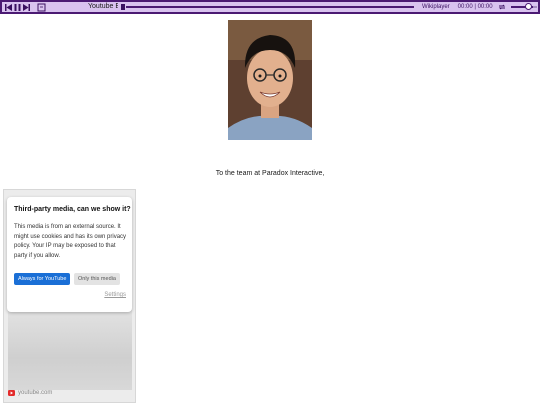  I want to click on always-allow-youtube-button: Always for YouTube, so click(42, 279).